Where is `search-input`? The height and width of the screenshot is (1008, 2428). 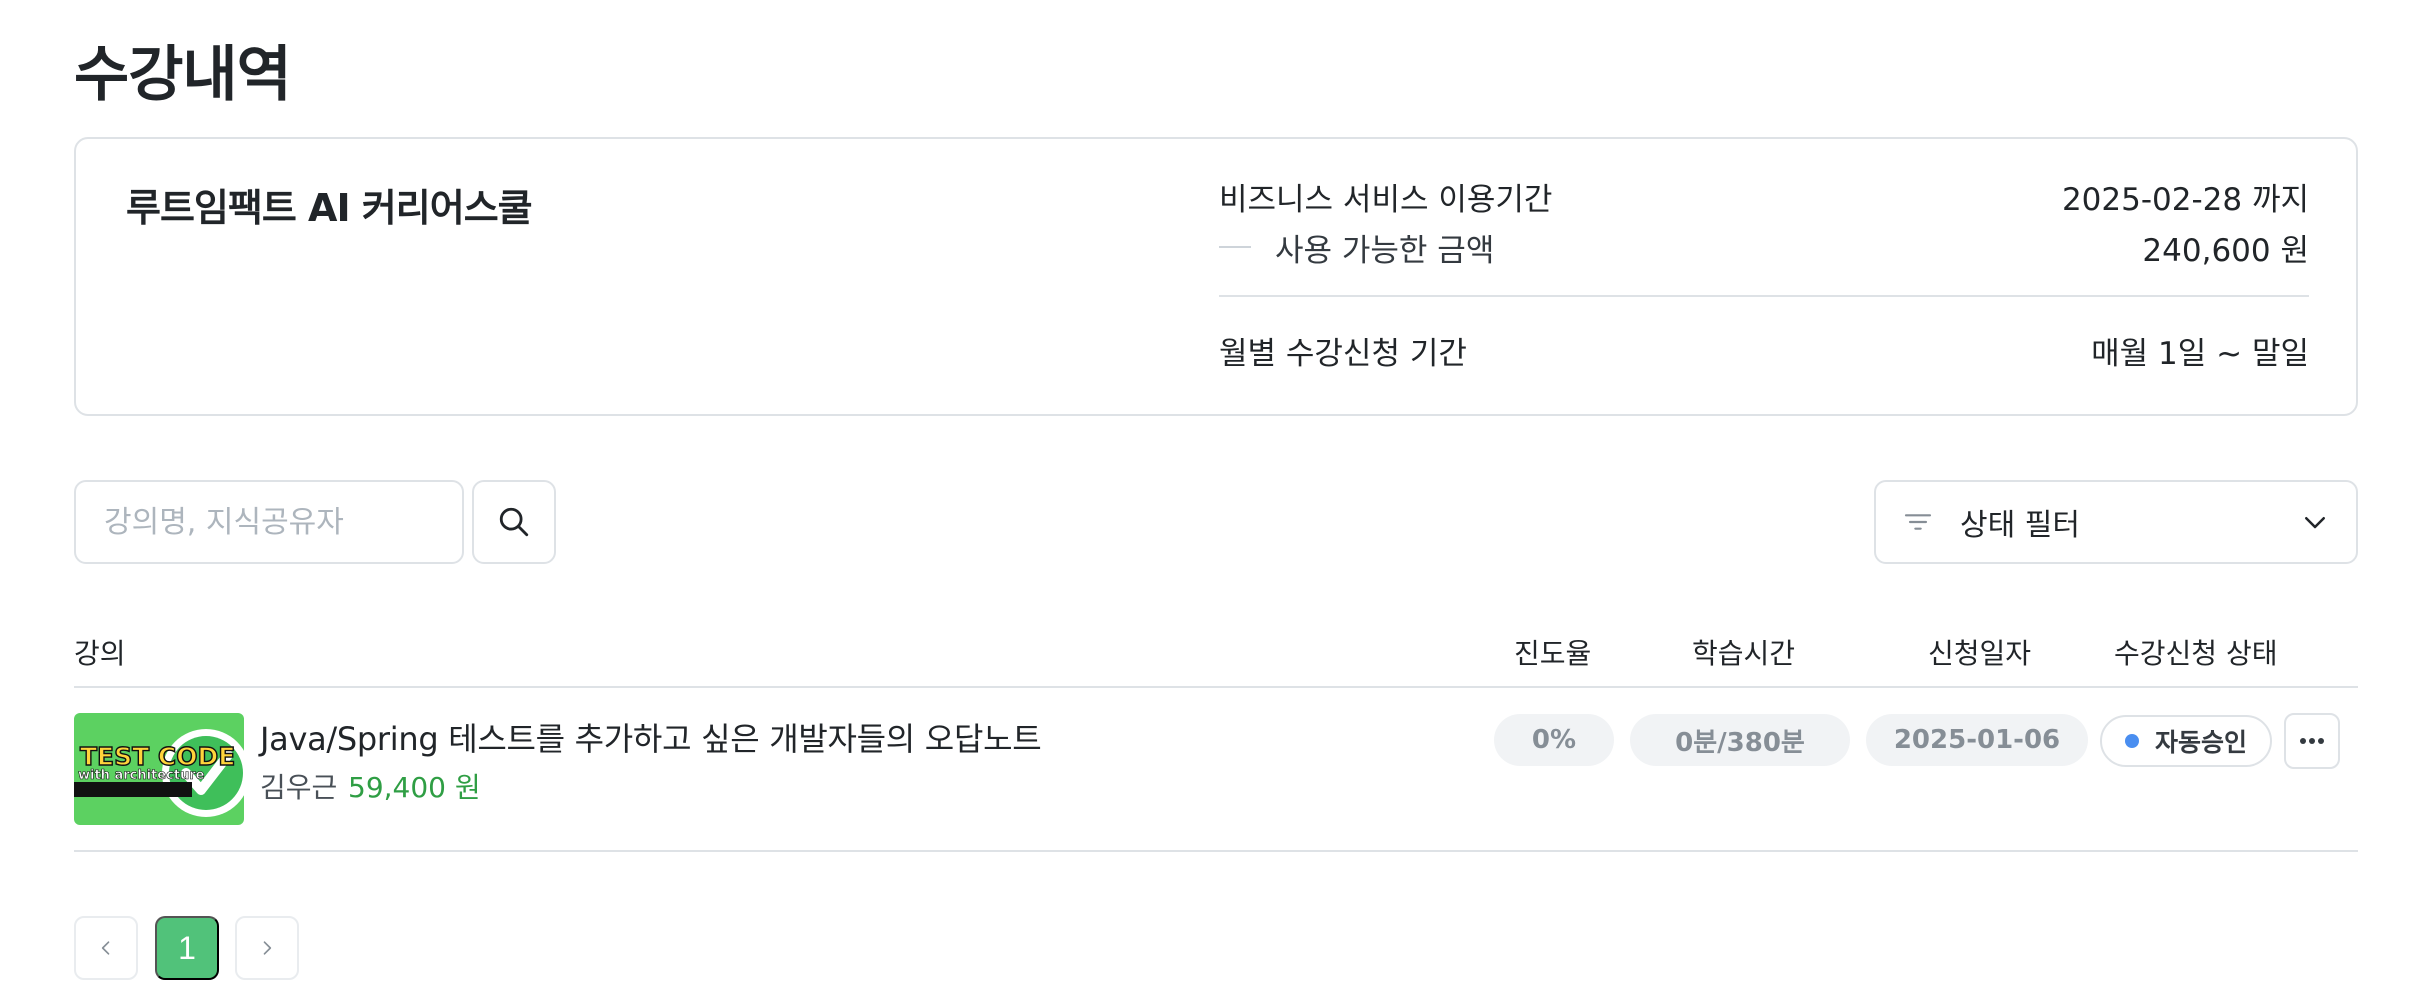 search-input is located at coordinates (269, 522).